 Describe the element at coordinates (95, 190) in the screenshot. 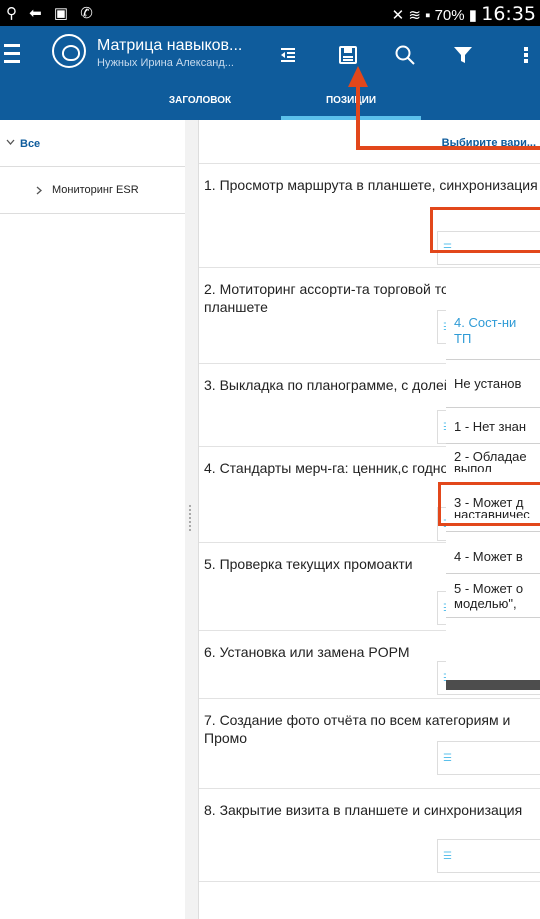

I see `sidebar-item-label: Мониторинг ESR` at that location.